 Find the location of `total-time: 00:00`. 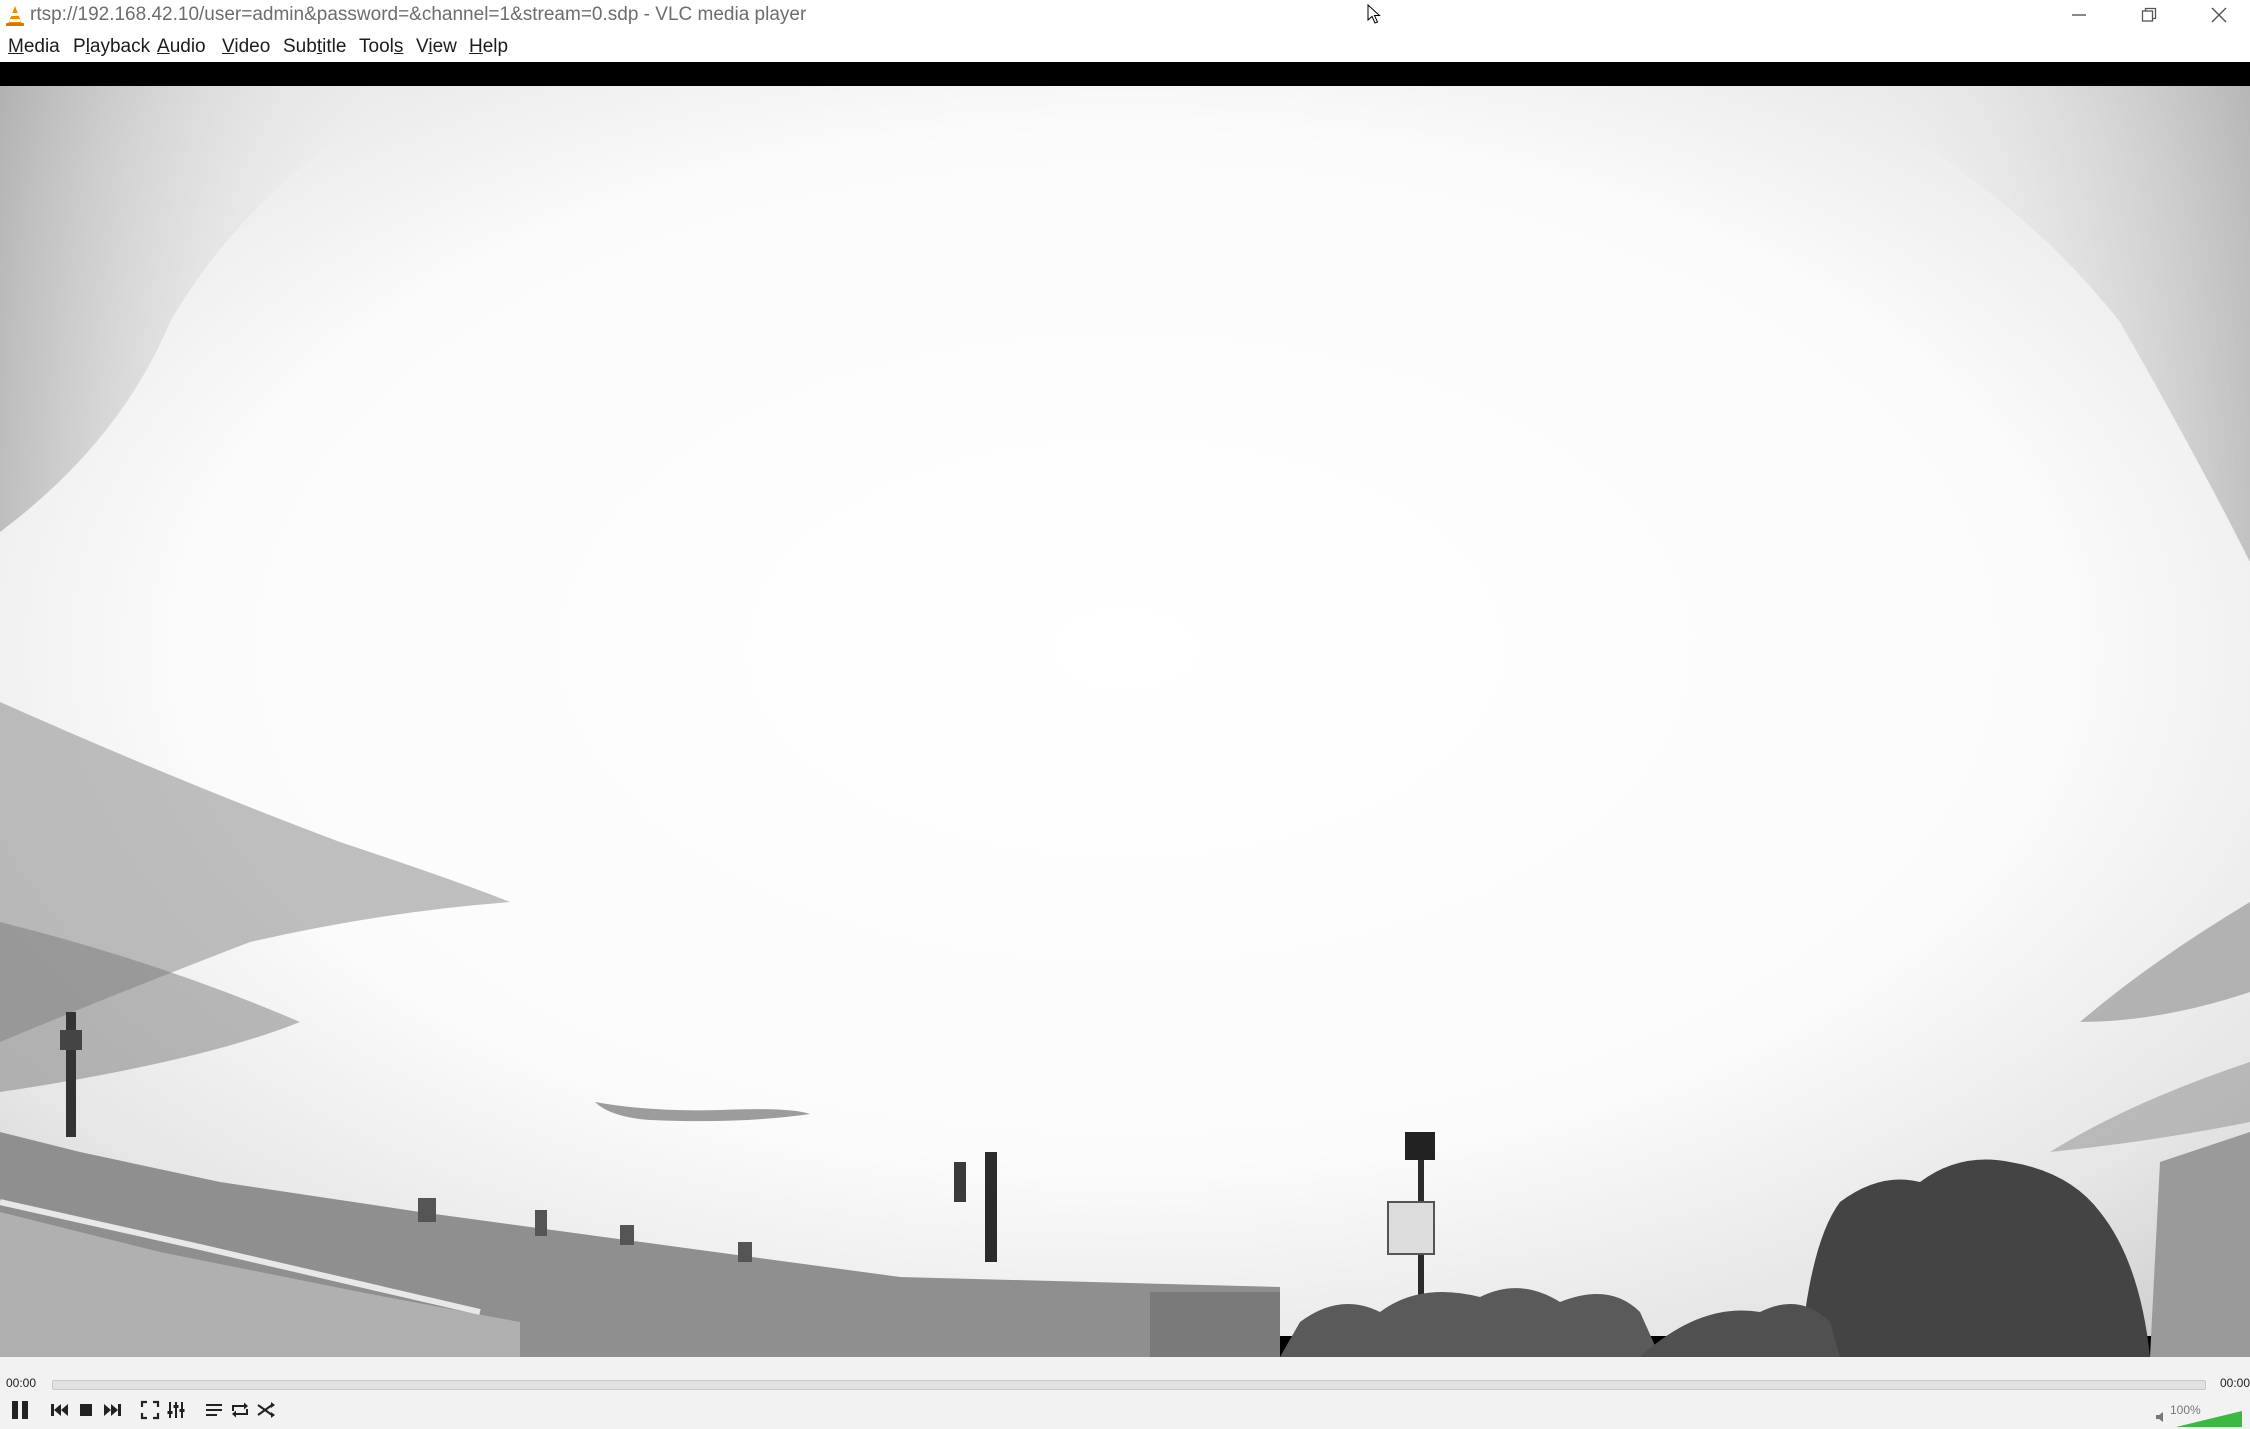

total-time: 00:00 is located at coordinates (2235, 1383).